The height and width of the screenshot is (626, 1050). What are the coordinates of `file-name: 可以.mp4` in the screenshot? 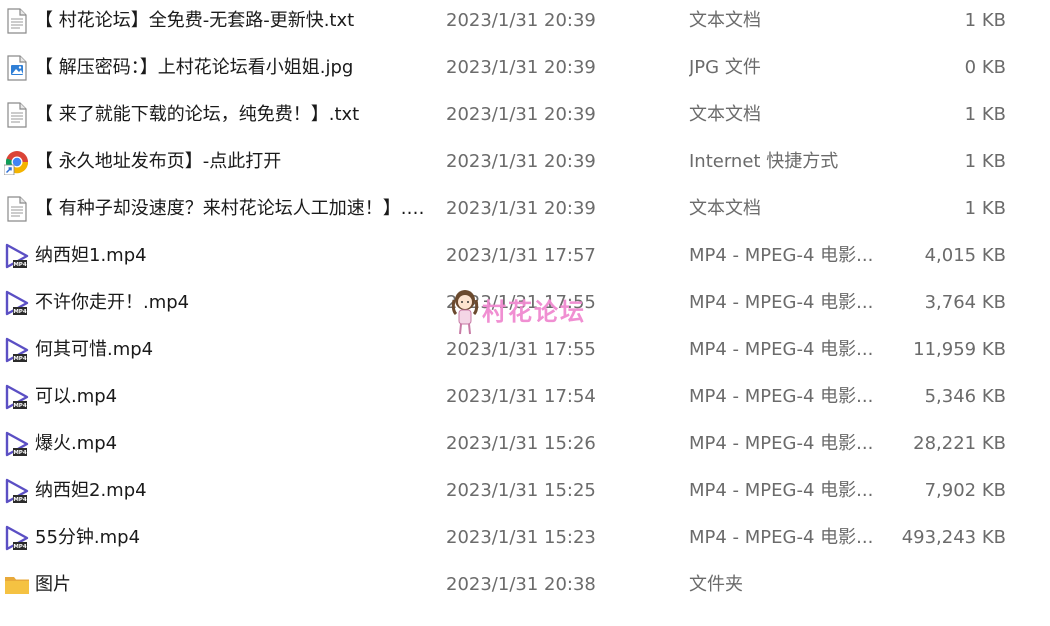 It's located at (231, 396).